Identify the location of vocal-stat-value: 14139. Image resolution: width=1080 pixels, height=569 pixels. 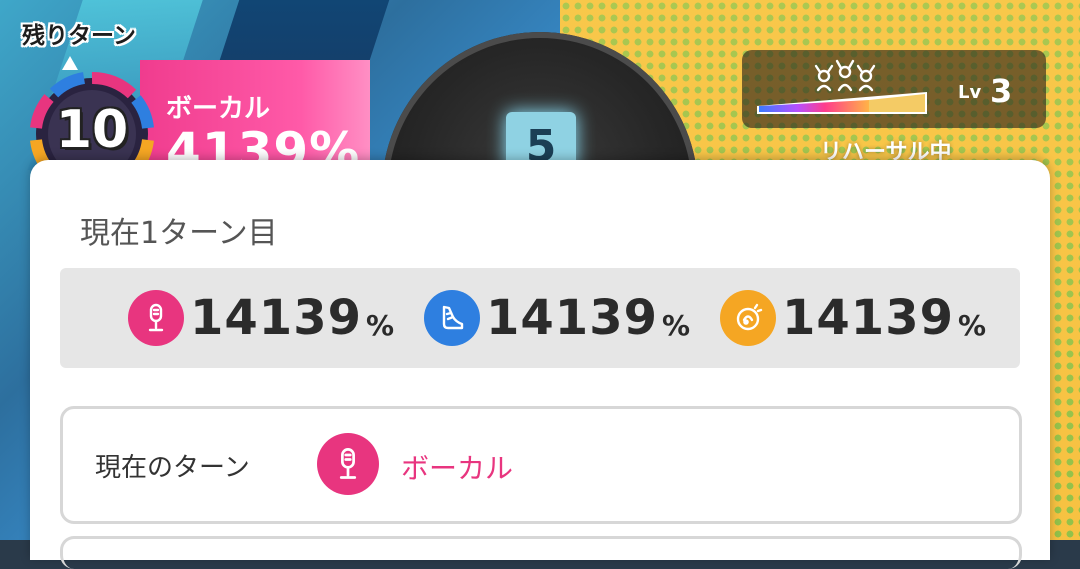
(276, 318).